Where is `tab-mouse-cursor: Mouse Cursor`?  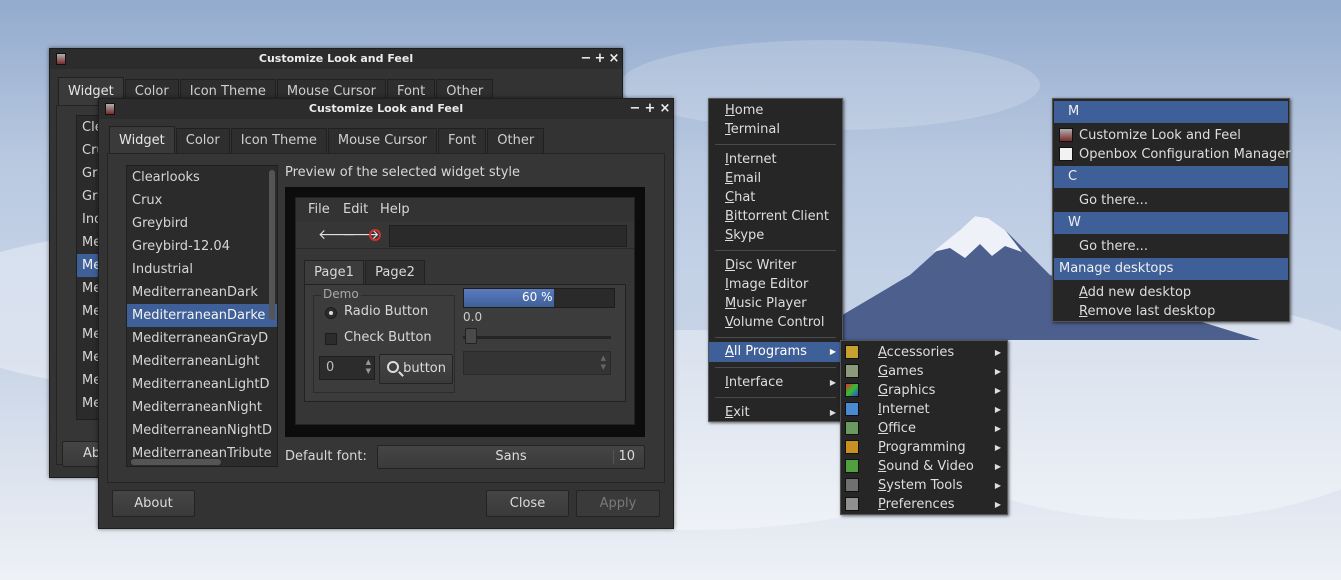
tab-mouse-cursor: Mouse Cursor is located at coordinates (382, 141).